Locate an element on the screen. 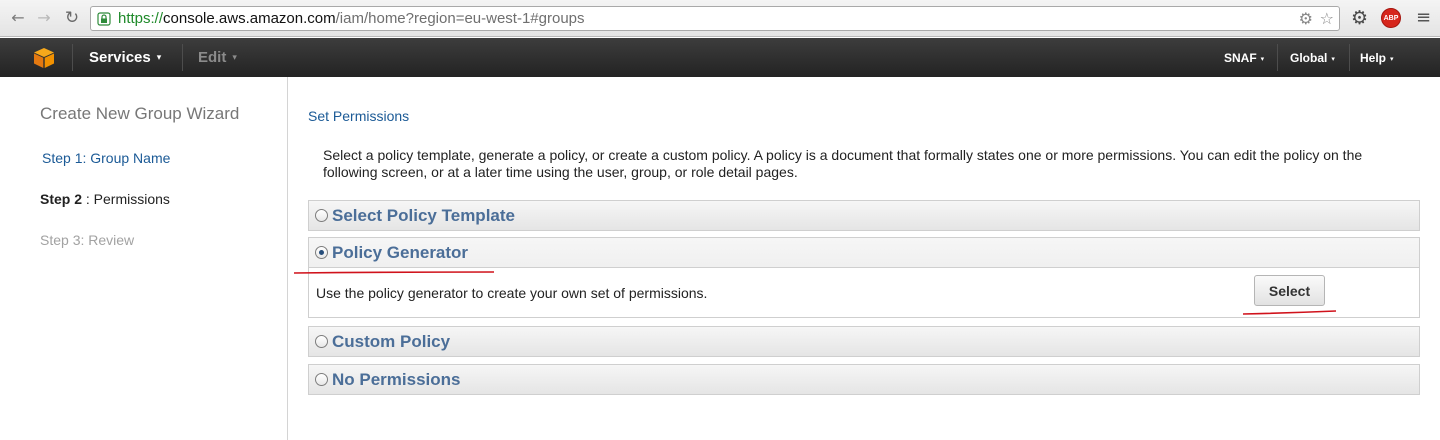  page-title: Set Permissions is located at coordinates (359, 116).